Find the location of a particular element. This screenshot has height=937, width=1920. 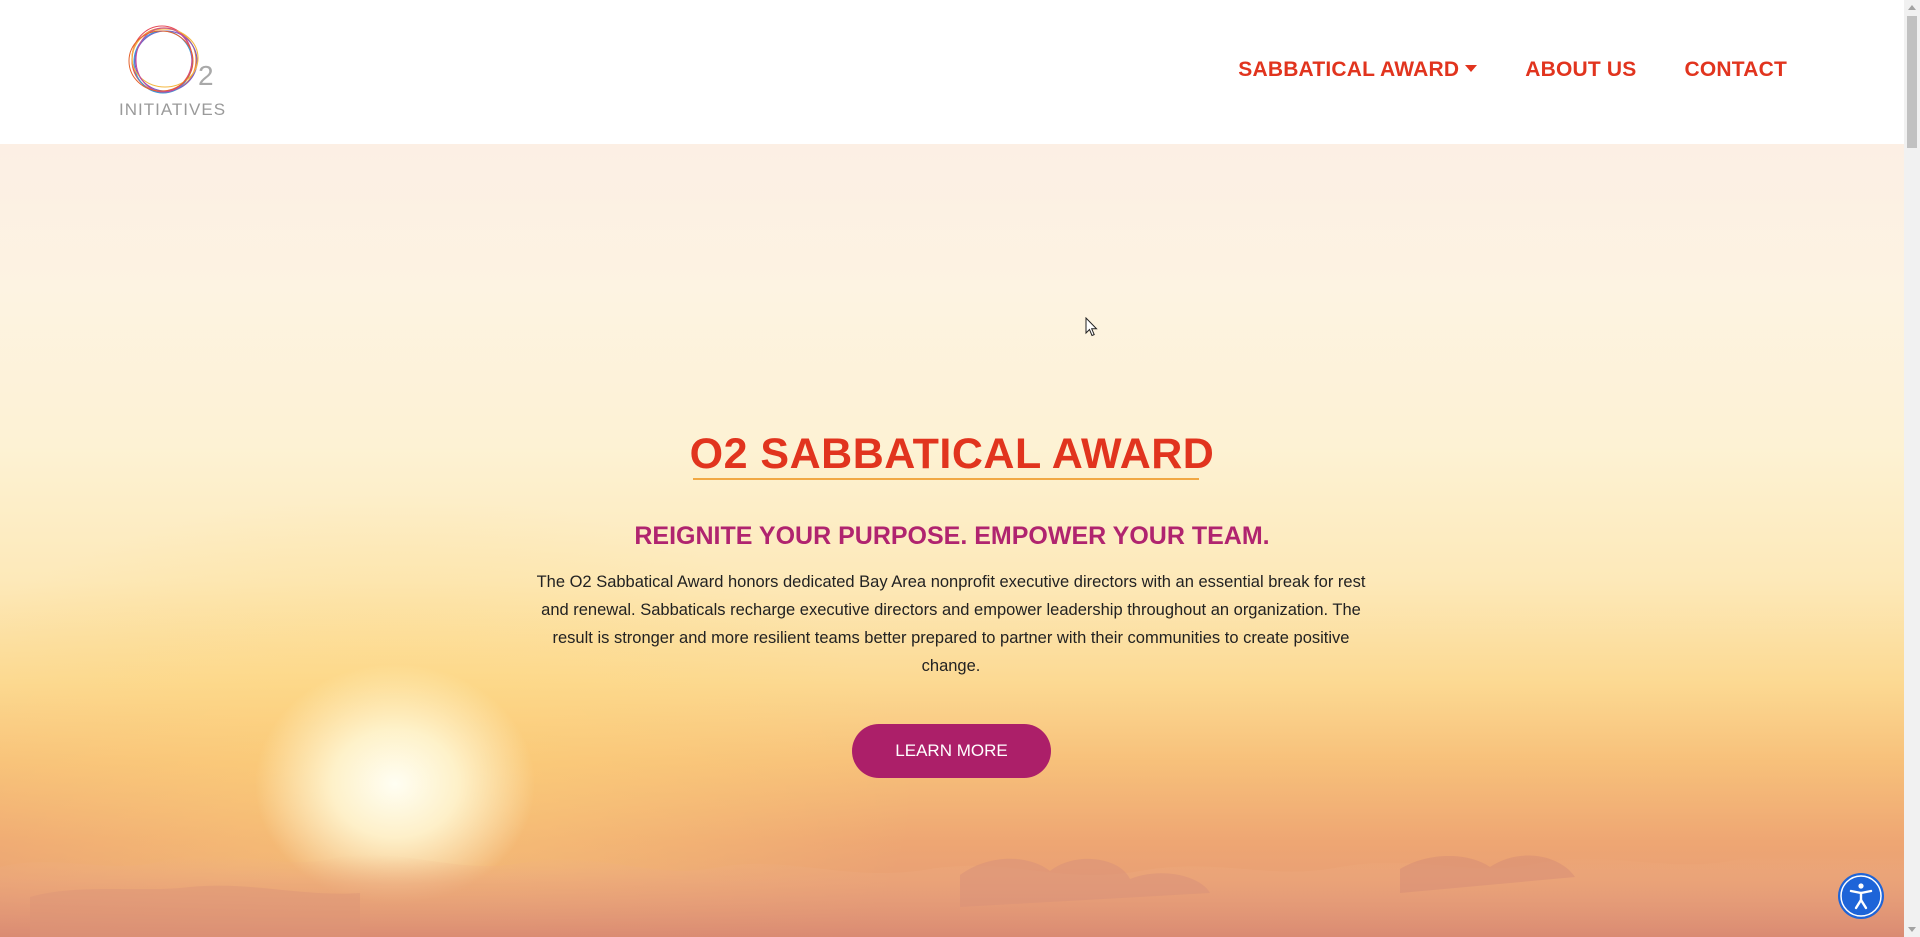

scrollbar-thumb is located at coordinates (1912, 82).